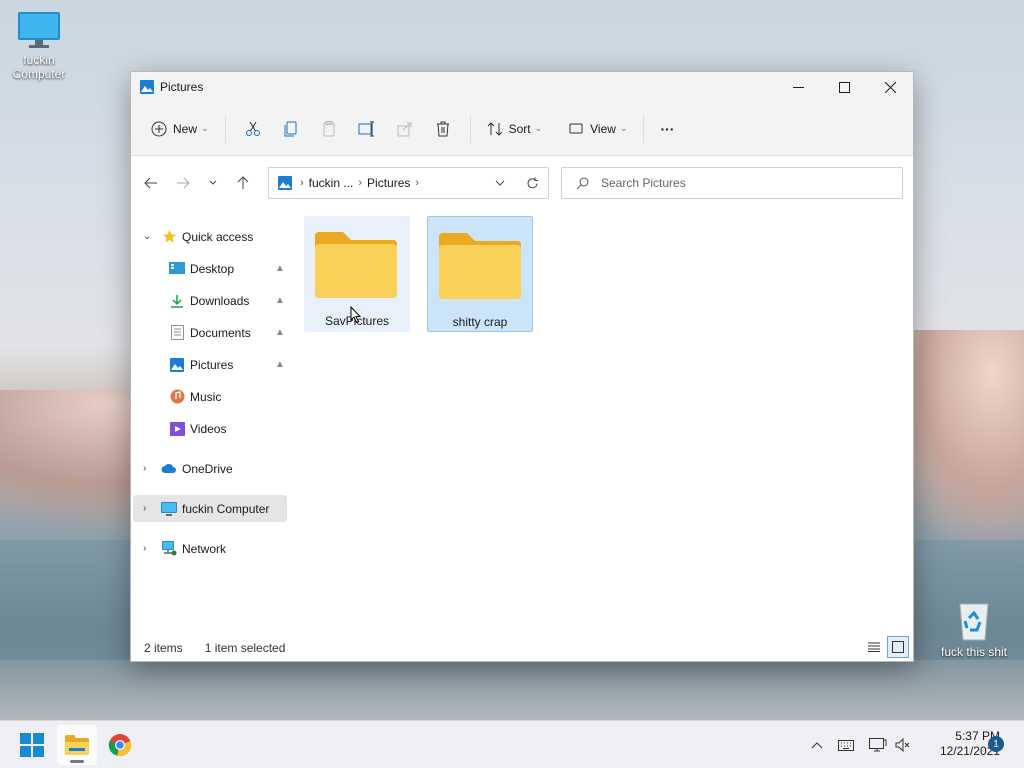 Image resolution: width=1024 pixels, height=768 pixels. I want to click on desktop-icon-recycle-bin: fuck this shit, so click(974, 628).